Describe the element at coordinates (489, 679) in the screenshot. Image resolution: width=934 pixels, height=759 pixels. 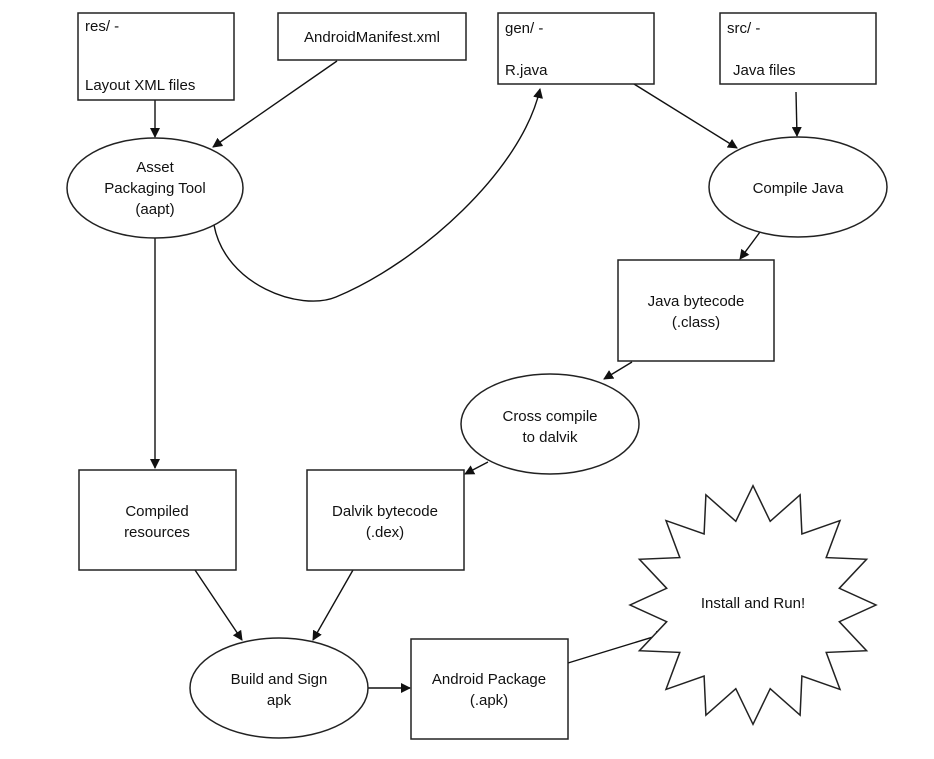
I see `android-package-line1: Android Package` at that location.